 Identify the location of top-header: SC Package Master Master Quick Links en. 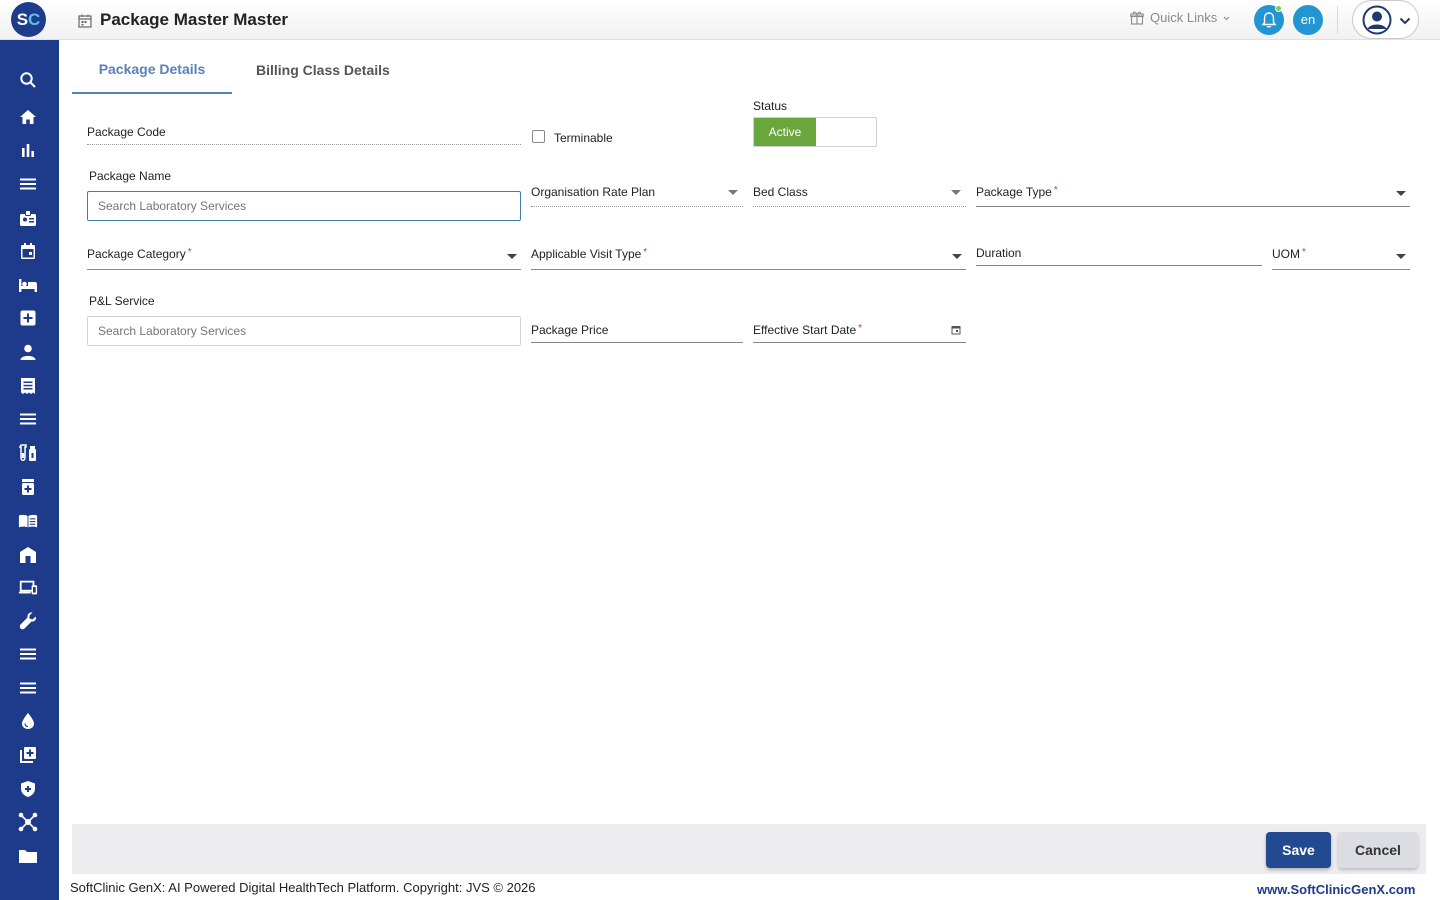
(720, 20).